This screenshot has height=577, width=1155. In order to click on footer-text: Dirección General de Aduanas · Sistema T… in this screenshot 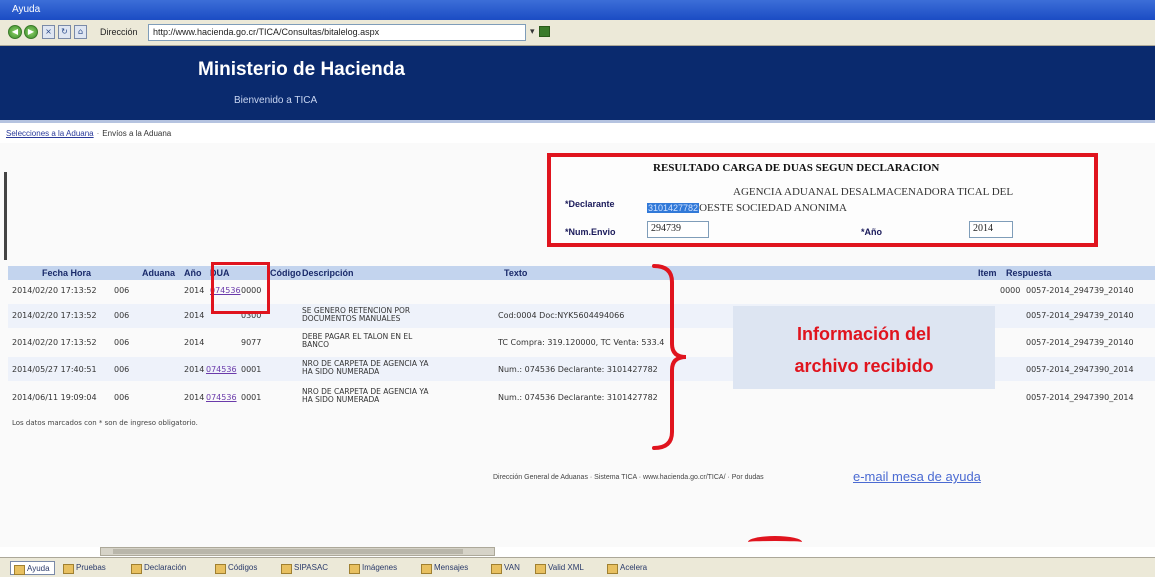, I will do `click(628, 477)`.